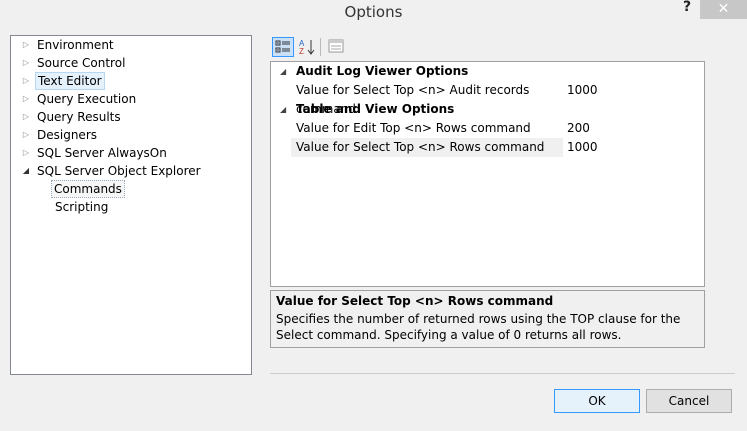 The height and width of the screenshot is (431, 747). Describe the element at coordinates (578, 128) in the screenshot. I see `property-value: 200` at that location.